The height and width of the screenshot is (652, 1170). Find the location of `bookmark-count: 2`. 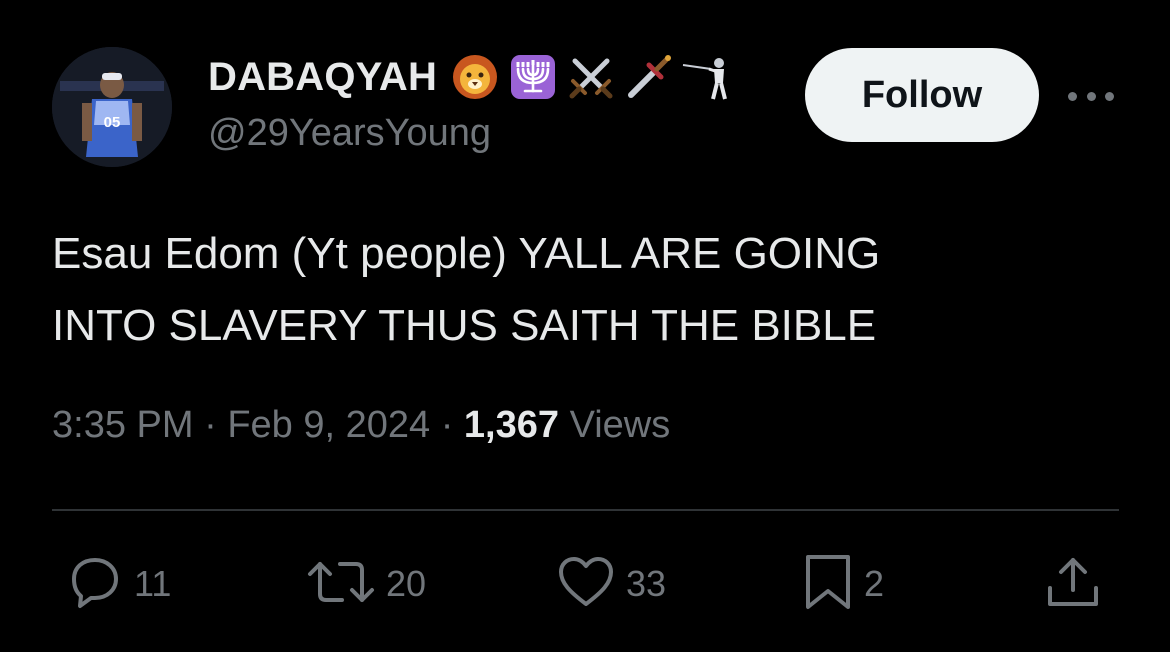

bookmark-count: 2 is located at coordinates (874, 583).